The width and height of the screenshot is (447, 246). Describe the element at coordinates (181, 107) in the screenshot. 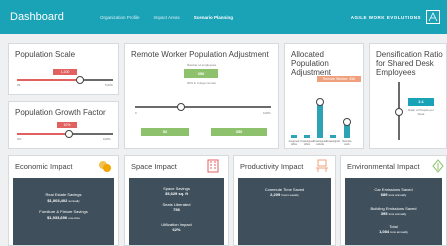

I see `remote-worker-handle` at that location.